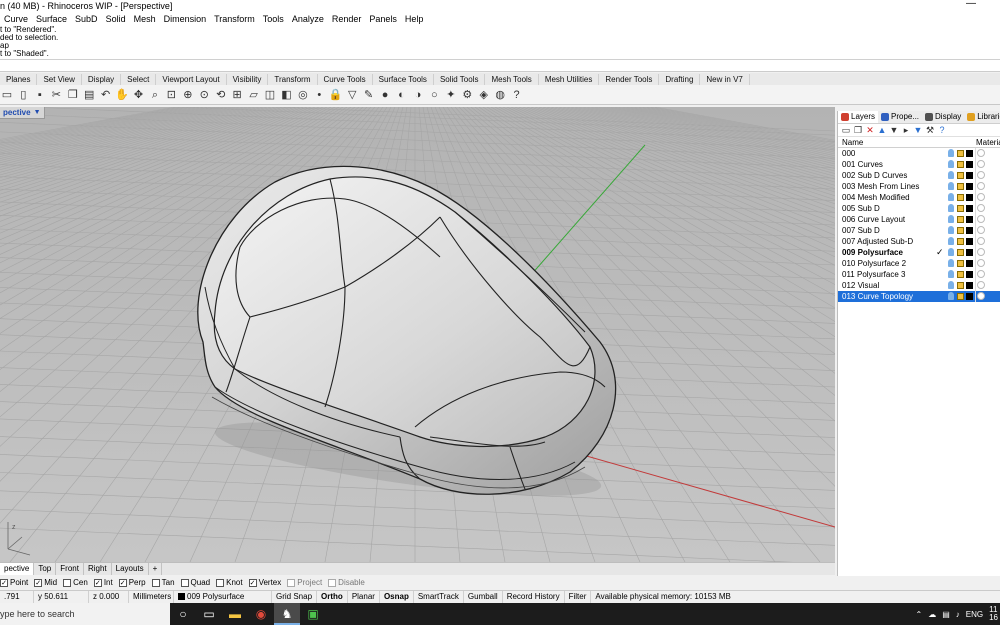 The image size is (1000, 625). I want to click on layer-name: 013 Curve Topology, so click(877, 296).